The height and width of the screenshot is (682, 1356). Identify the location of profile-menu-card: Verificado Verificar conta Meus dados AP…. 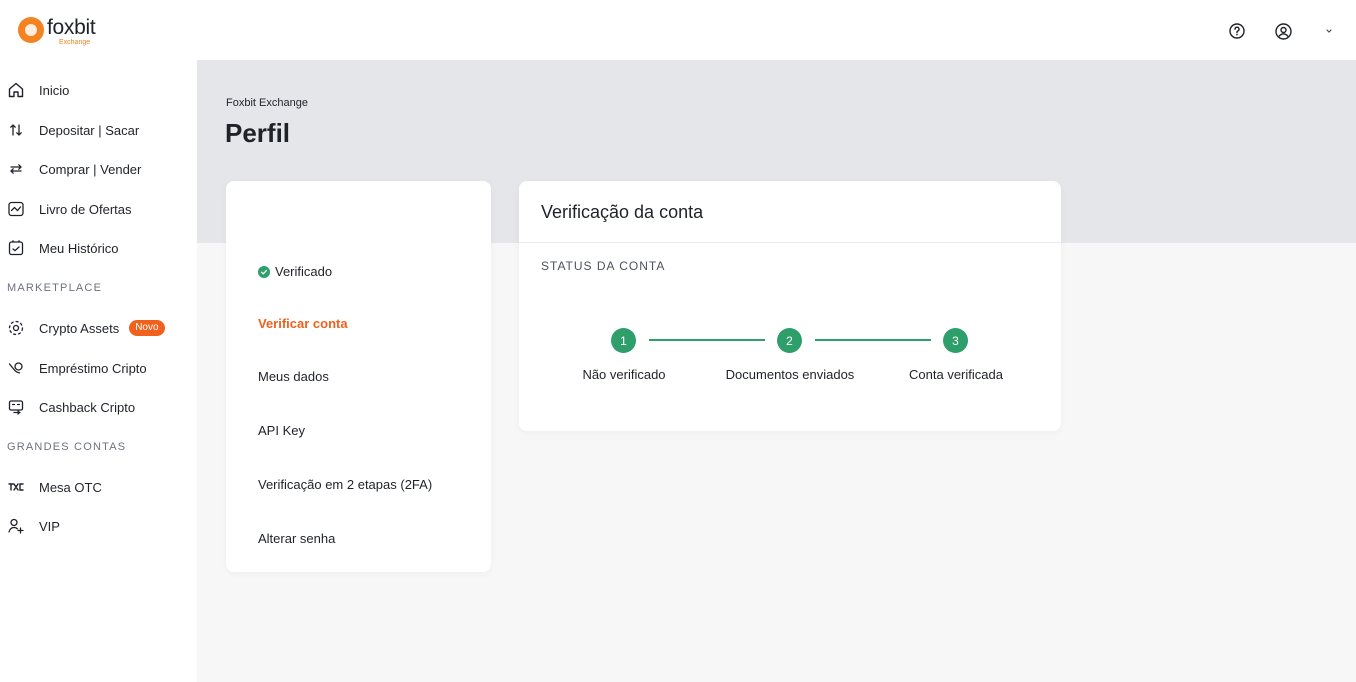
(358, 376).